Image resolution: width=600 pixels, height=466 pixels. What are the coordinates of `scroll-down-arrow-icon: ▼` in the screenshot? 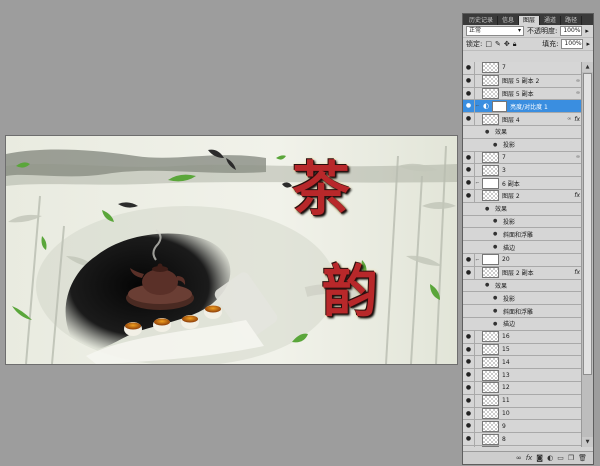 It's located at (587, 442).